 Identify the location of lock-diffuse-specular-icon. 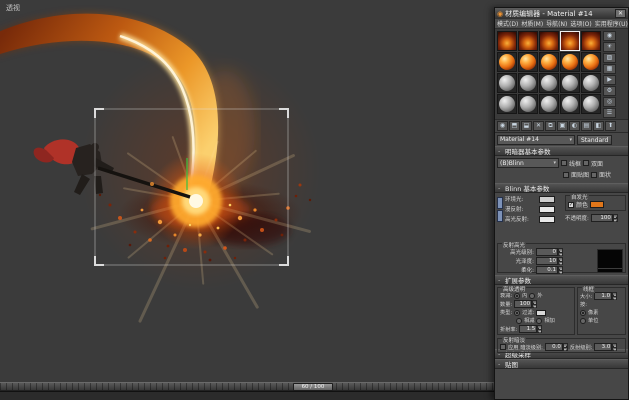
(500, 216).